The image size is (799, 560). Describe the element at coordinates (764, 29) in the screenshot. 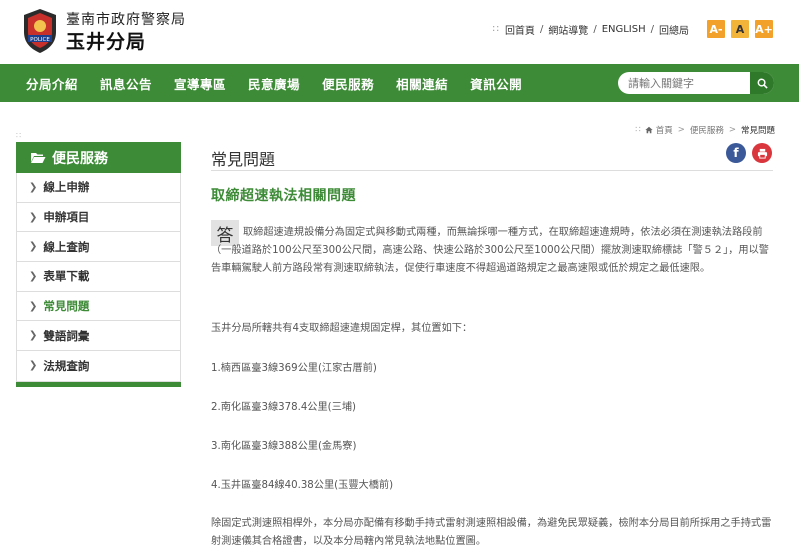

I see `font-large-button: A+` at that location.